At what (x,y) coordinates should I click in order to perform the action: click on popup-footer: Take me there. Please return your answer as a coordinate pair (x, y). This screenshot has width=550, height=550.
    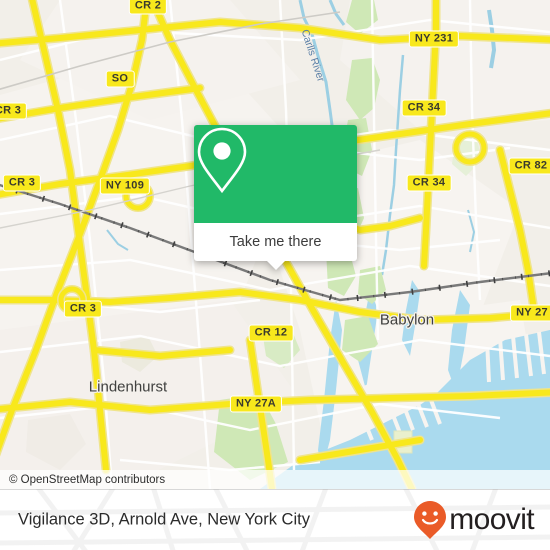
    Looking at the image, I should click on (275, 246).